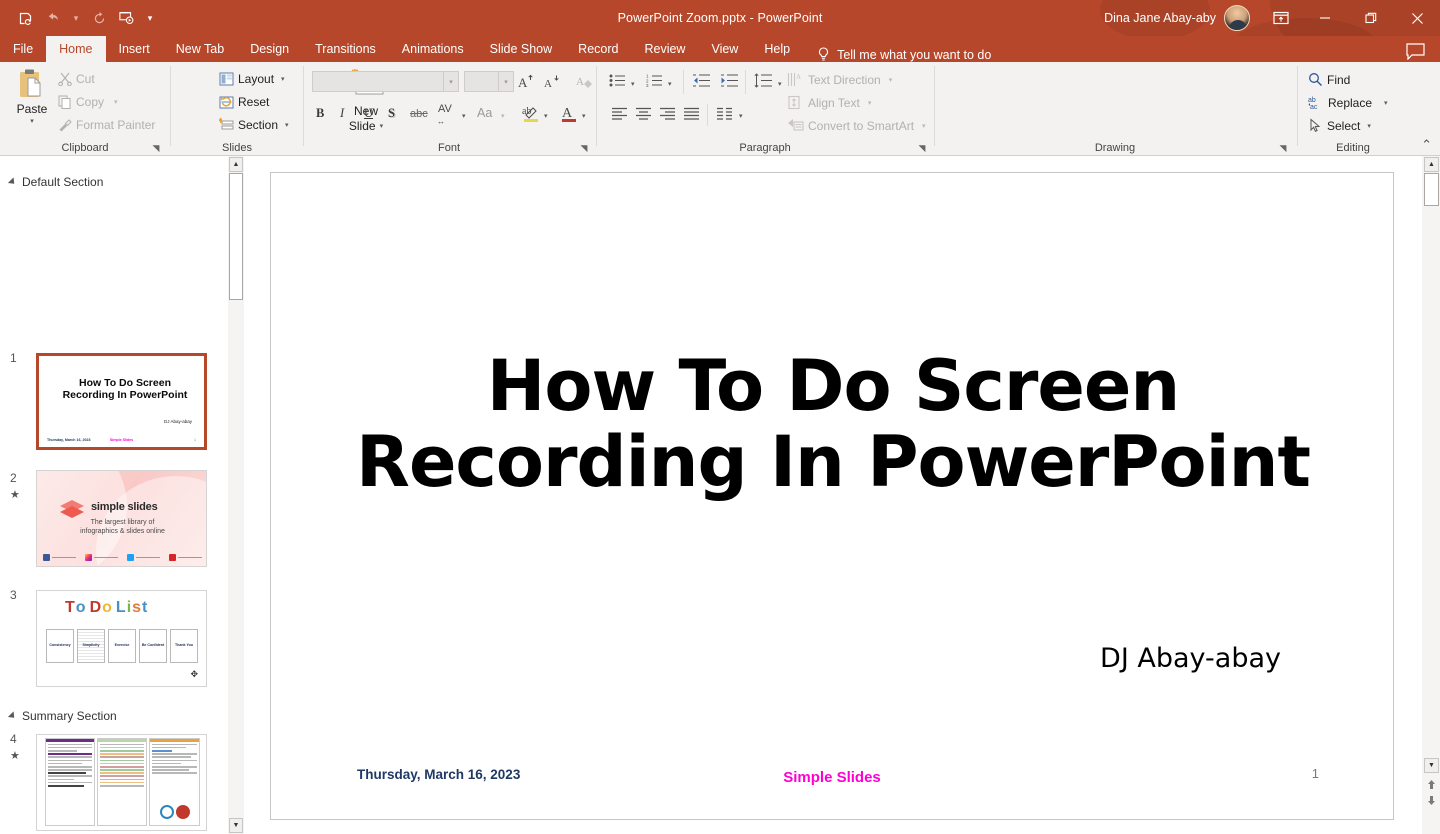 This screenshot has height=834, width=1440. What do you see at coordinates (150, 18) in the screenshot?
I see `customize-qat-icon: ▾` at bounding box center [150, 18].